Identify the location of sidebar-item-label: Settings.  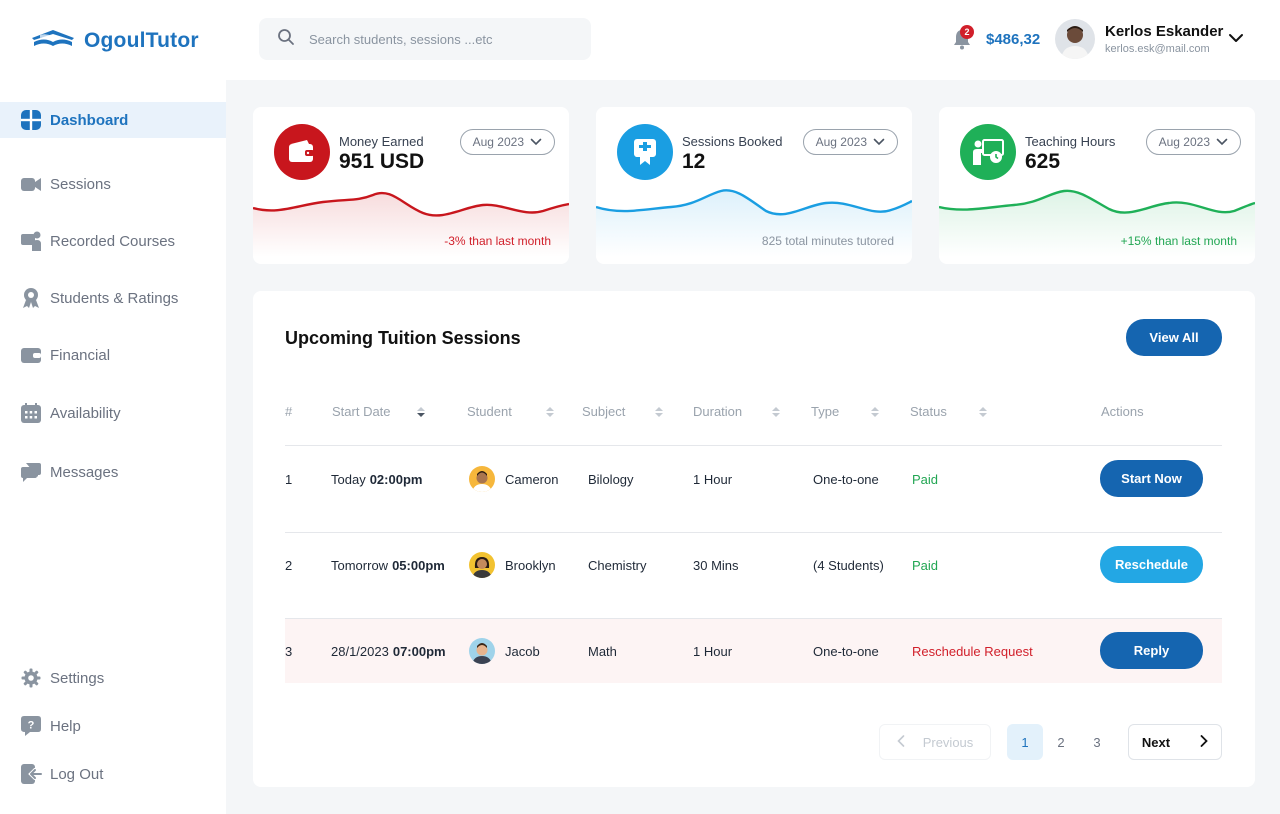
(77, 678).